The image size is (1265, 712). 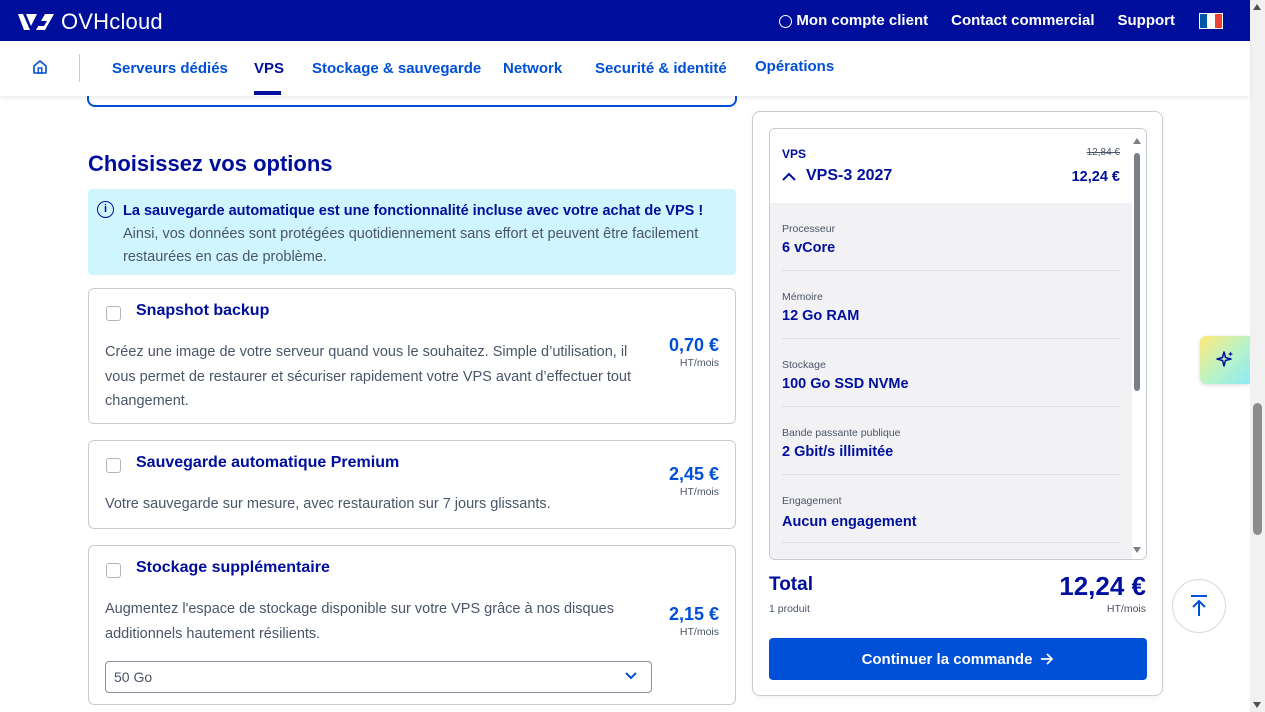 I want to click on account-label: Mon compte client, so click(x=862, y=20).